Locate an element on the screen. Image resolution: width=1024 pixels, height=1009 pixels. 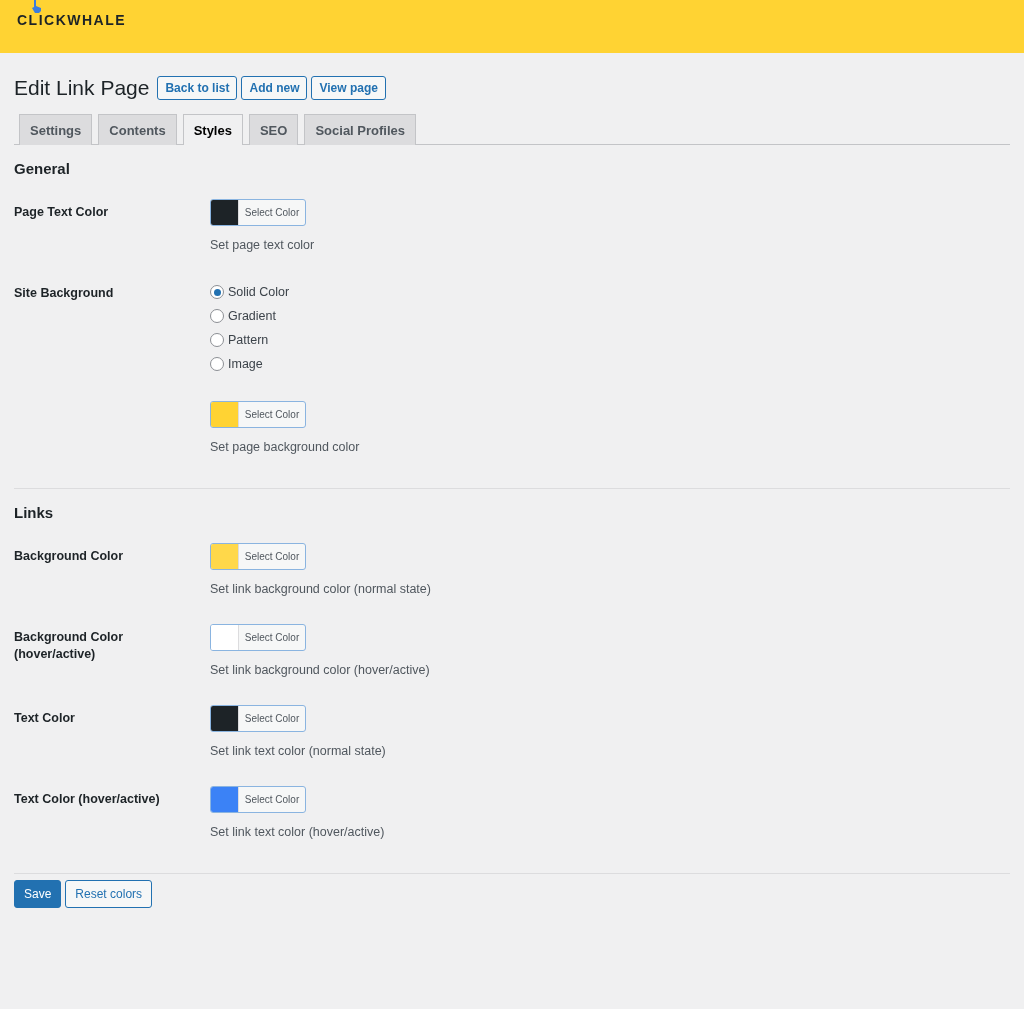
tab: Contents is located at coordinates (137, 129).